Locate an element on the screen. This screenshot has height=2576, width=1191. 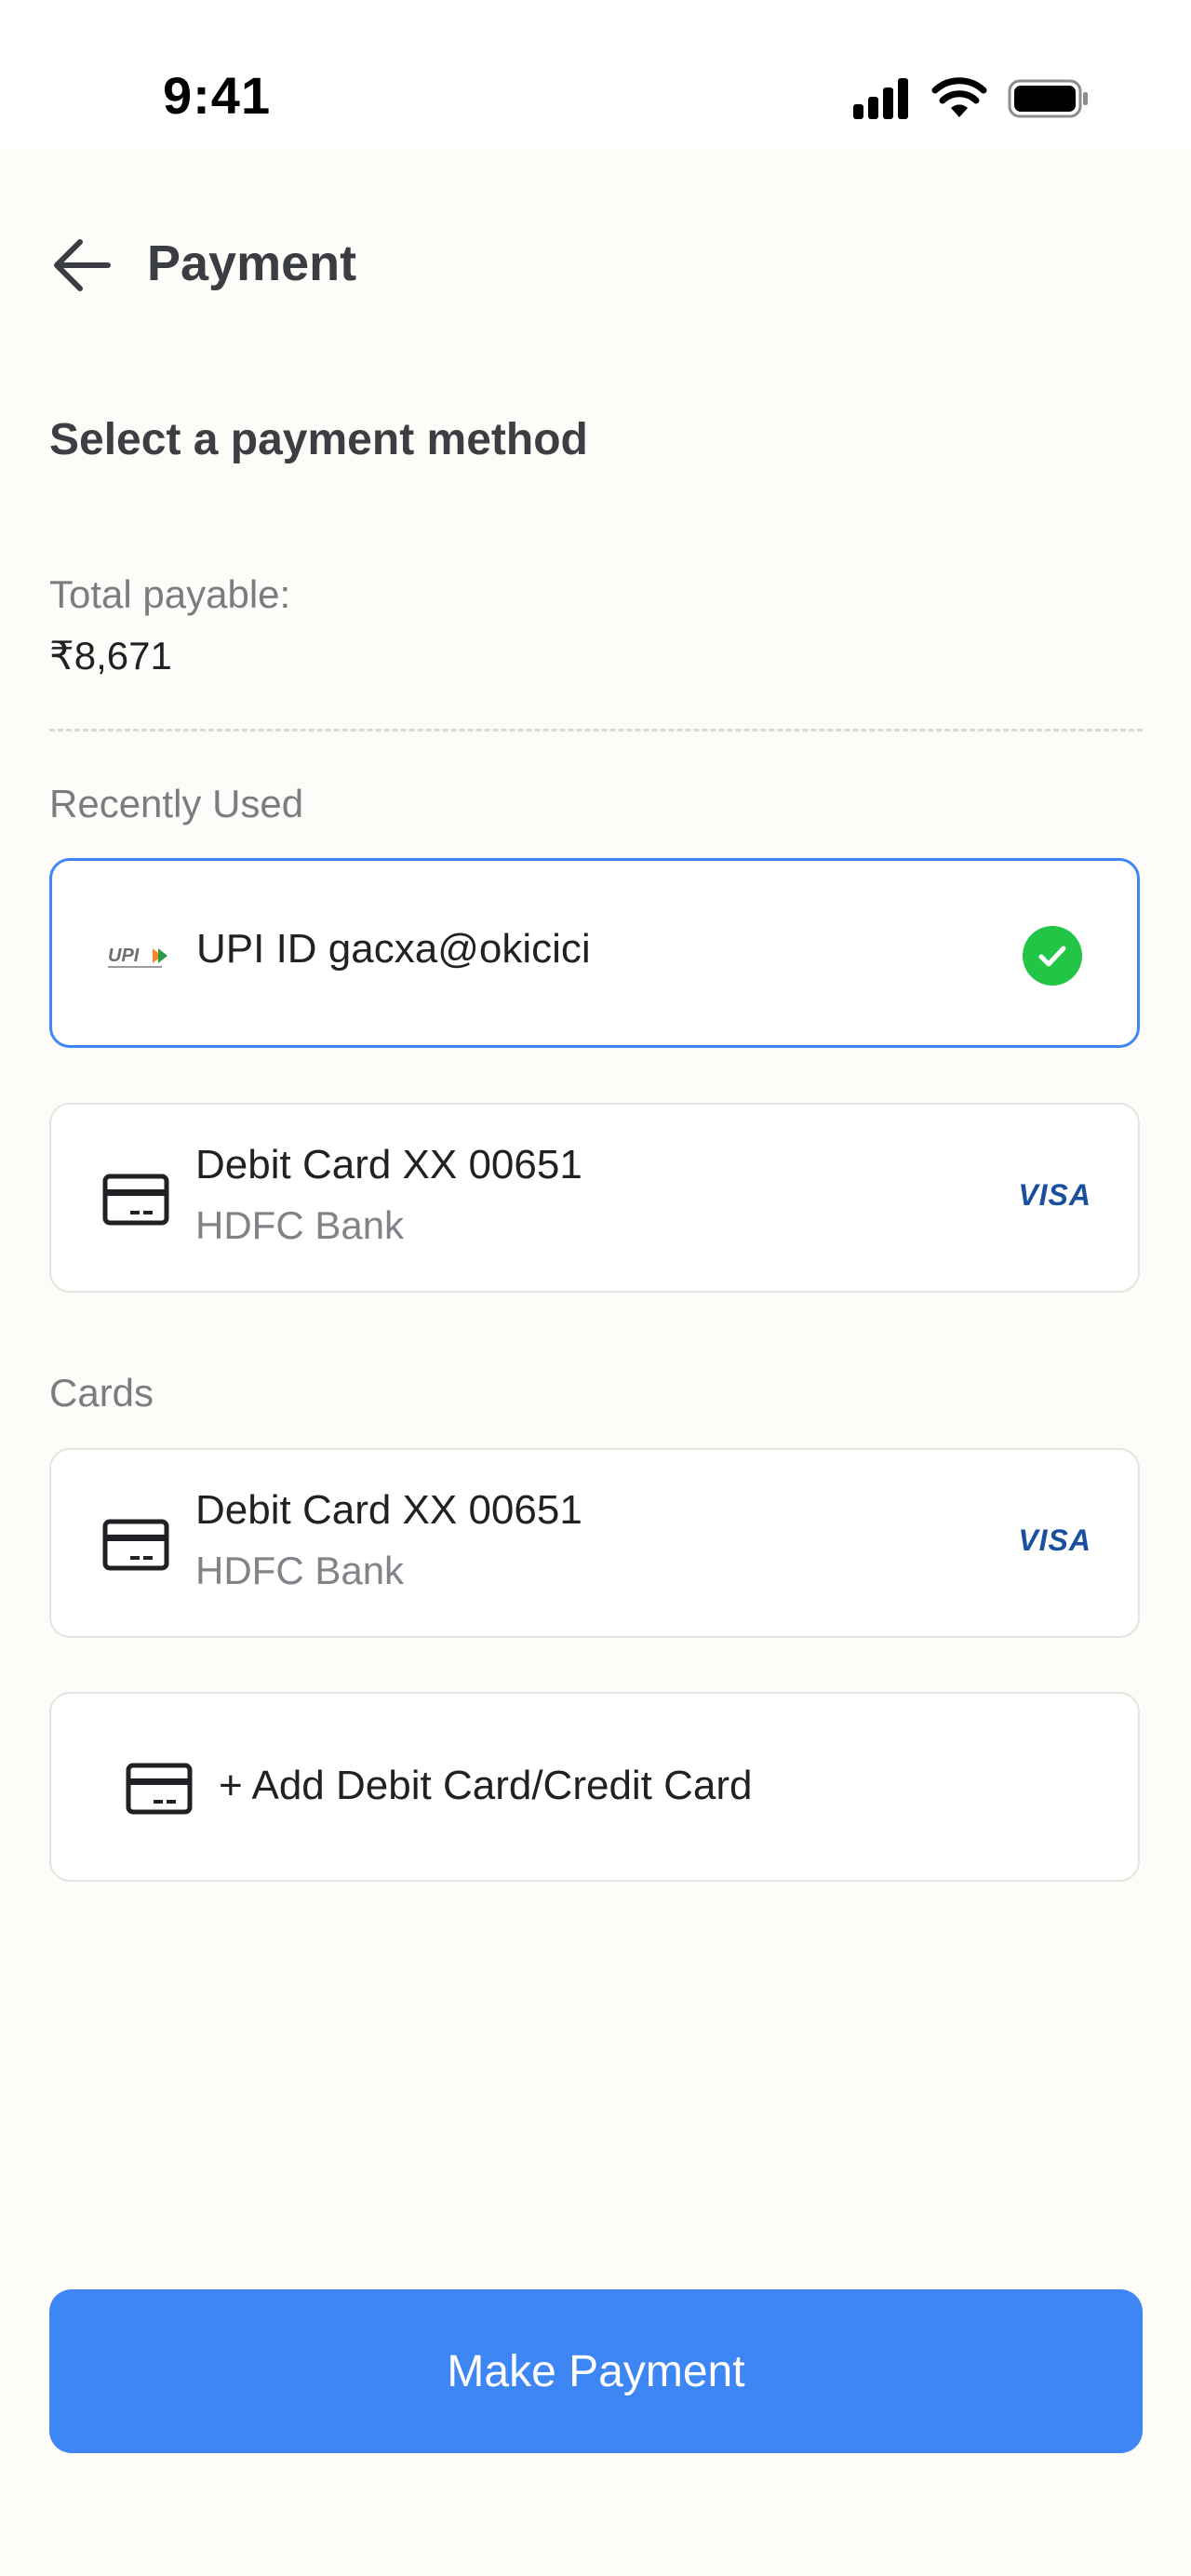
add-card-label: + Add Debit Card/Credit Card is located at coordinates (486, 1785).